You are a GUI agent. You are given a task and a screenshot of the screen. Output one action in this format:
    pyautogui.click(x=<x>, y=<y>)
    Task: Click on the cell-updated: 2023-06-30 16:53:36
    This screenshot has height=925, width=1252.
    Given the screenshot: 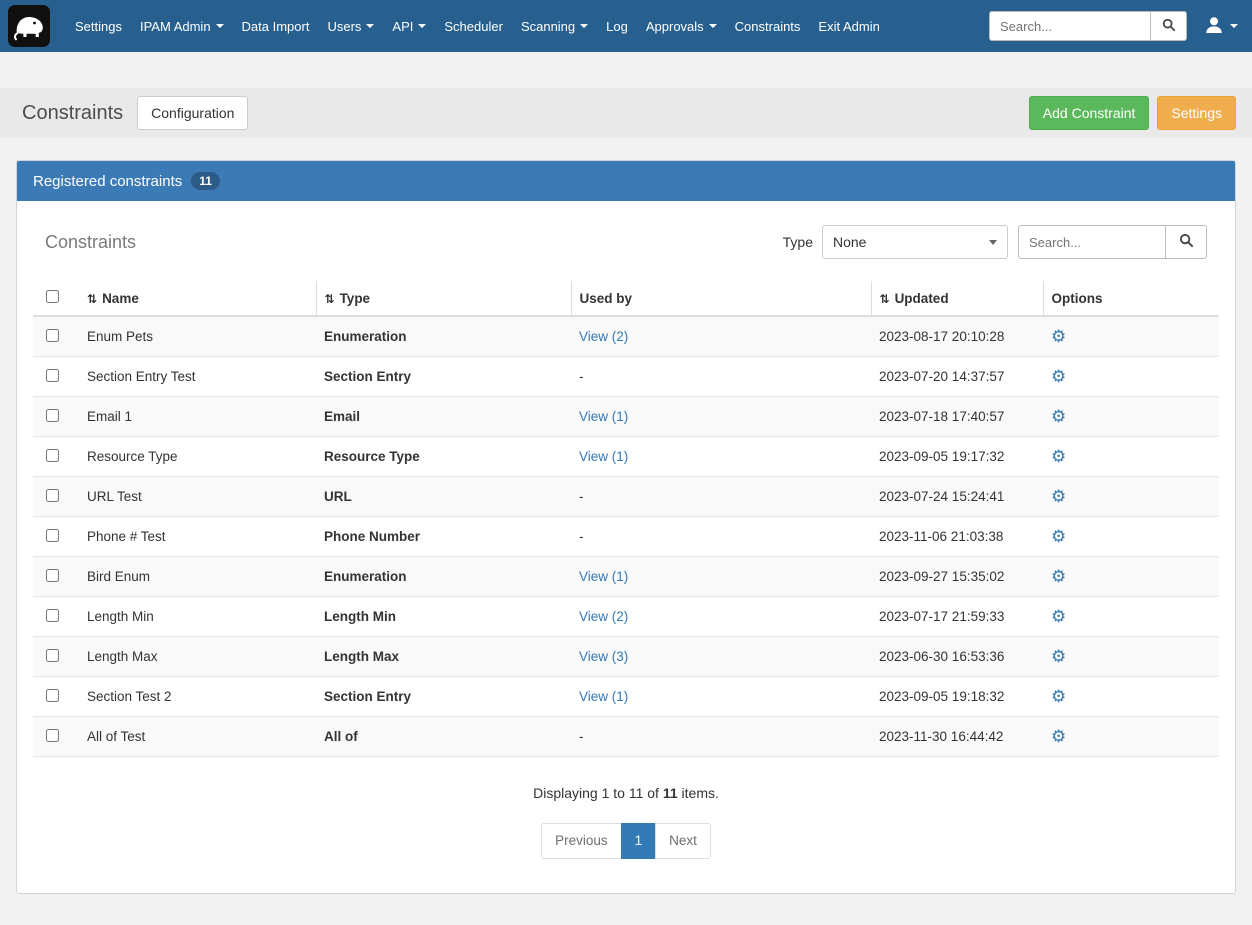 What is the action you would take?
    pyautogui.click(x=957, y=656)
    